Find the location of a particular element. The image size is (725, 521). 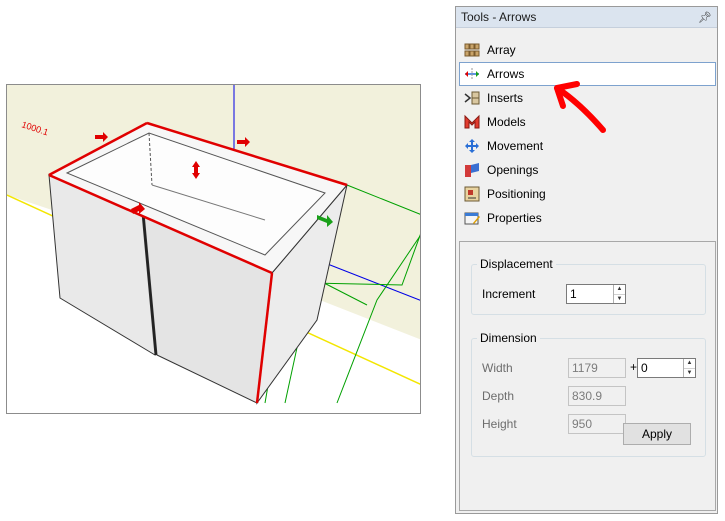

tool-item-properties: Properties is located at coordinates (587, 218).